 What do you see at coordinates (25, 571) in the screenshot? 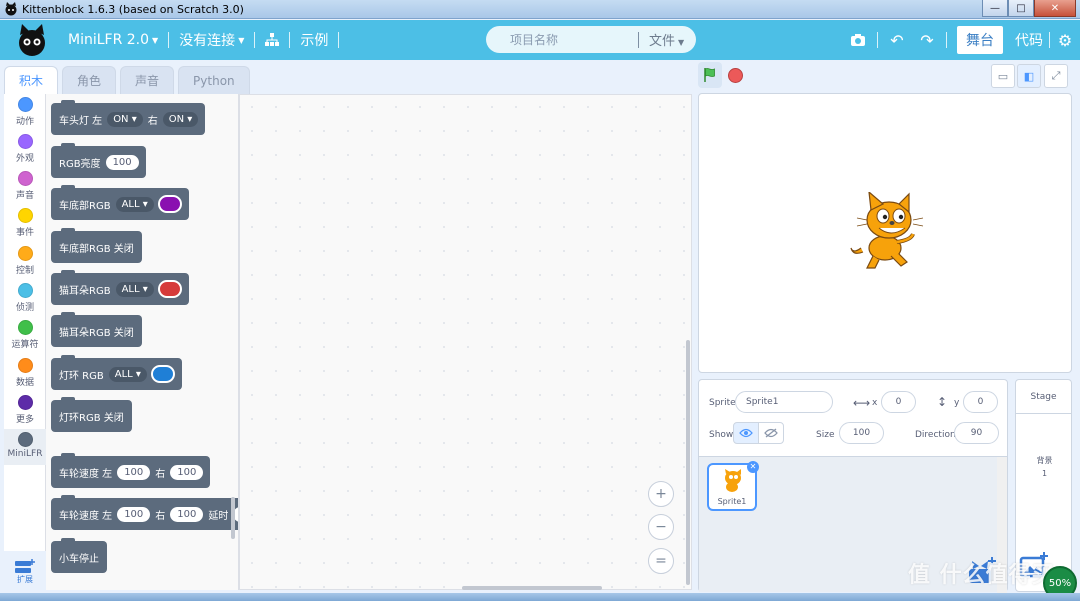
I see `add-extension-button: 扩展` at bounding box center [25, 571].